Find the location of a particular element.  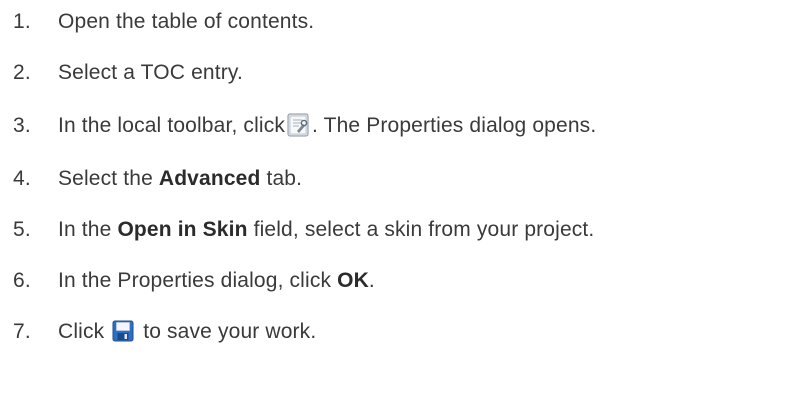

step-1: 1. Open the table of contents. is located at coordinates (157, 22).